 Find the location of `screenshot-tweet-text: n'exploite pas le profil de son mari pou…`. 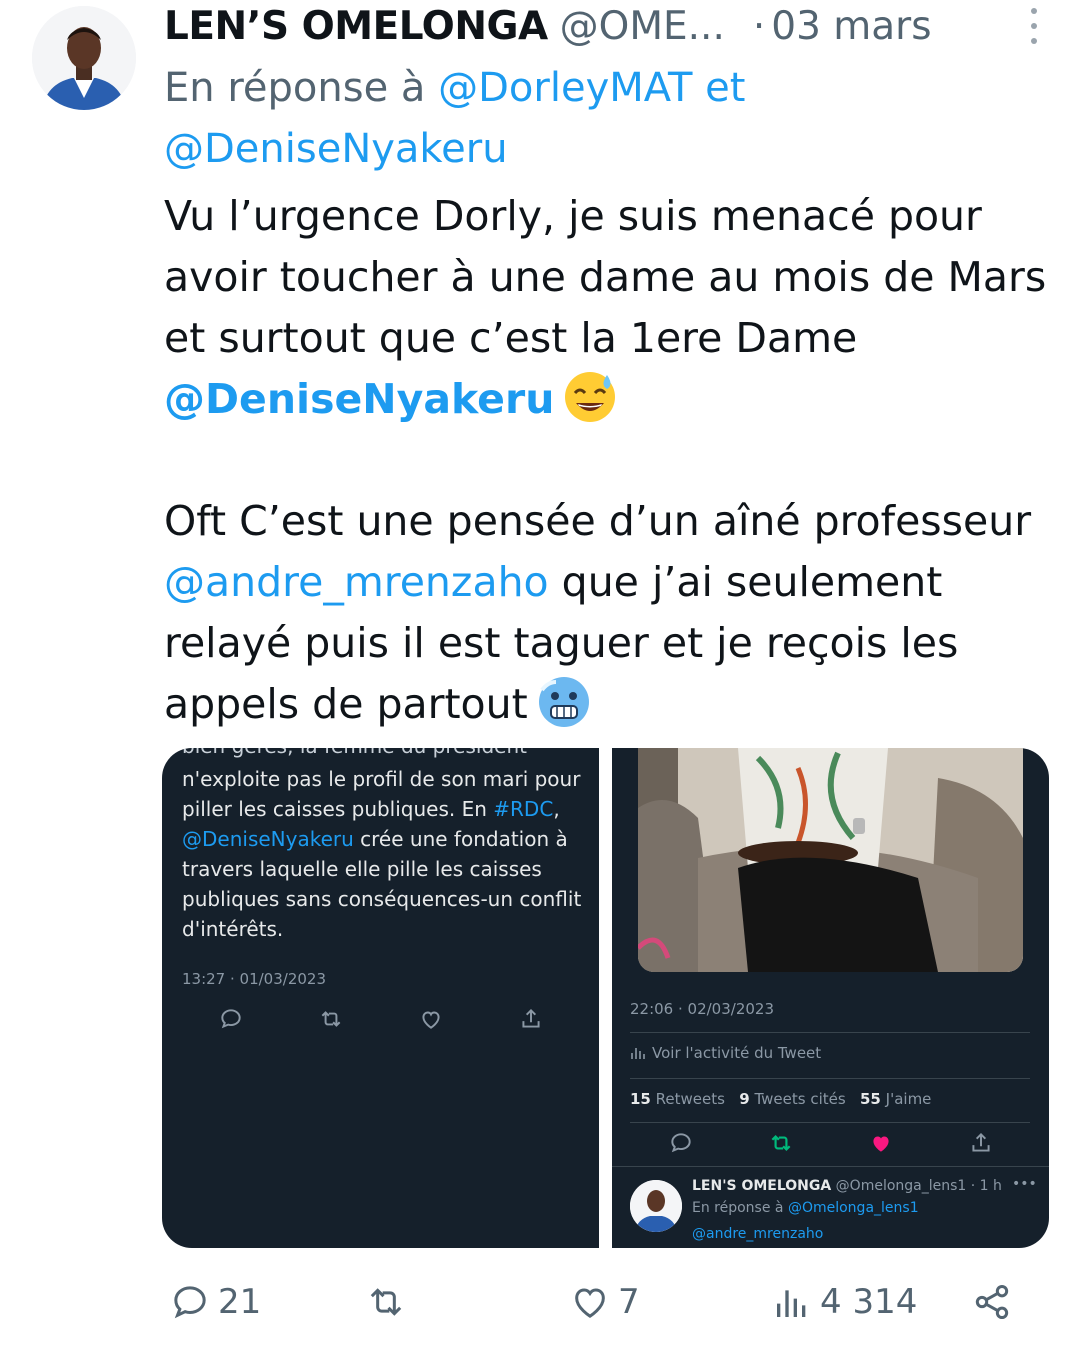

screenshot-tweet-text: n'exploite pas le profil de son mari pou… is located at coordinates (387, 854).